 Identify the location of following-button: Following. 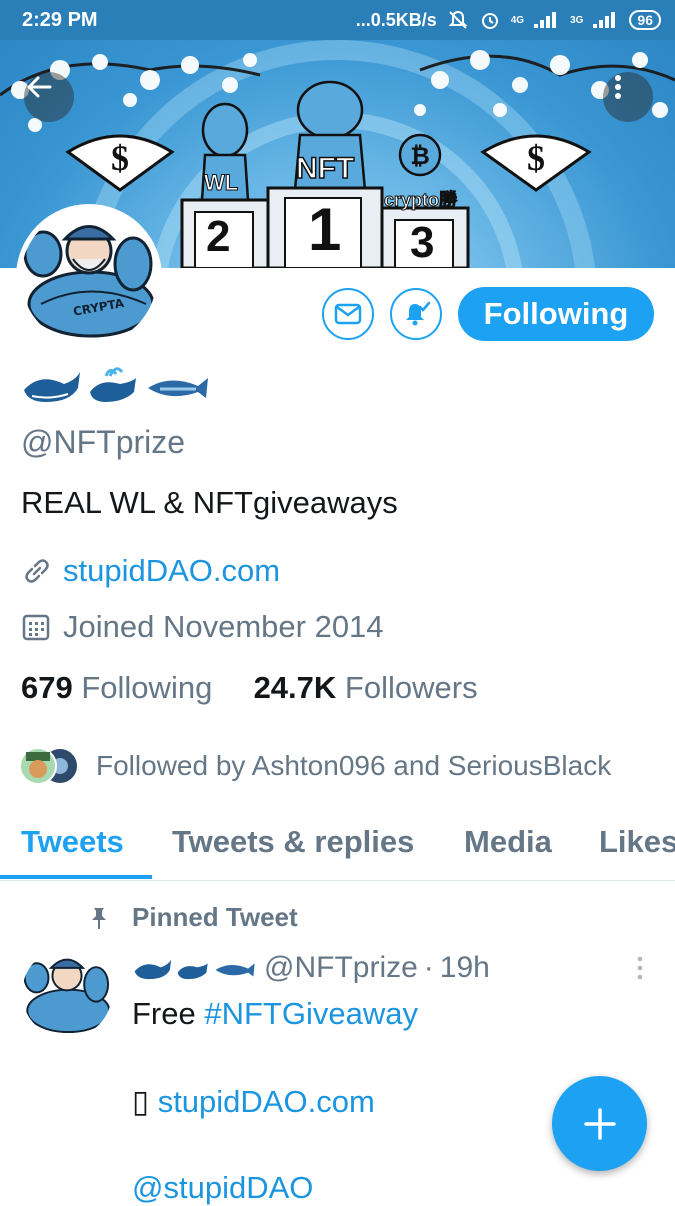
(556, 314).